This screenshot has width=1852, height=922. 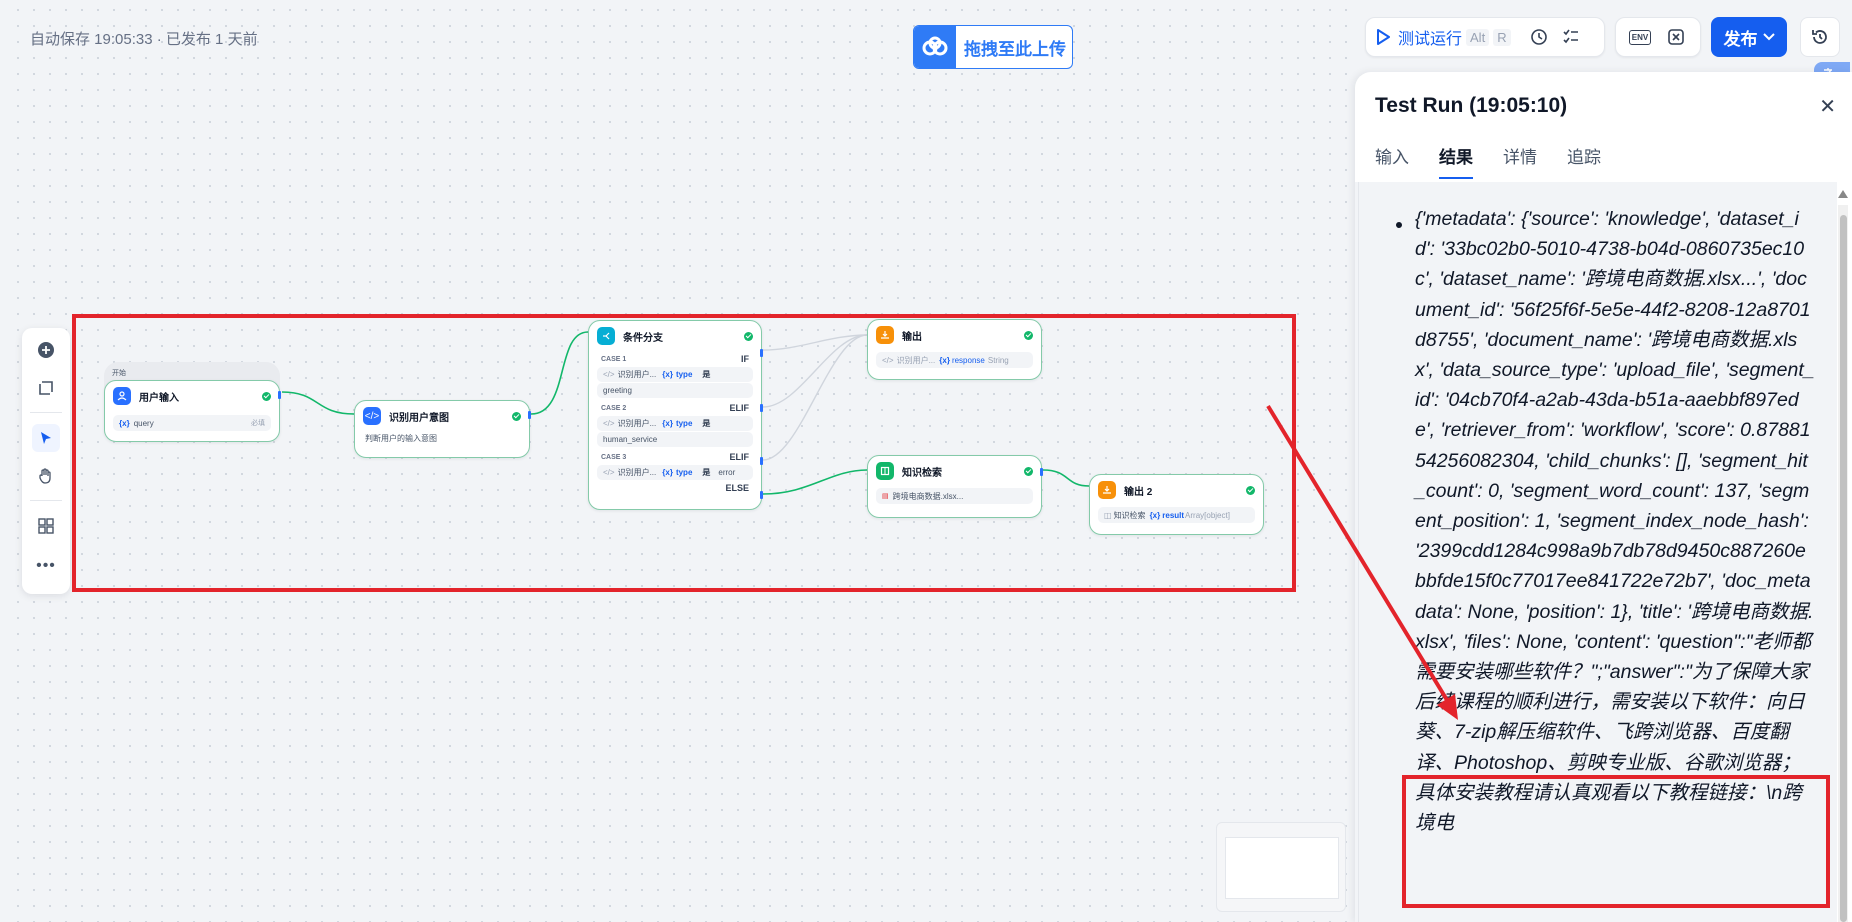 I want to click on annotation-arrow, so click(x=1362, y=562).